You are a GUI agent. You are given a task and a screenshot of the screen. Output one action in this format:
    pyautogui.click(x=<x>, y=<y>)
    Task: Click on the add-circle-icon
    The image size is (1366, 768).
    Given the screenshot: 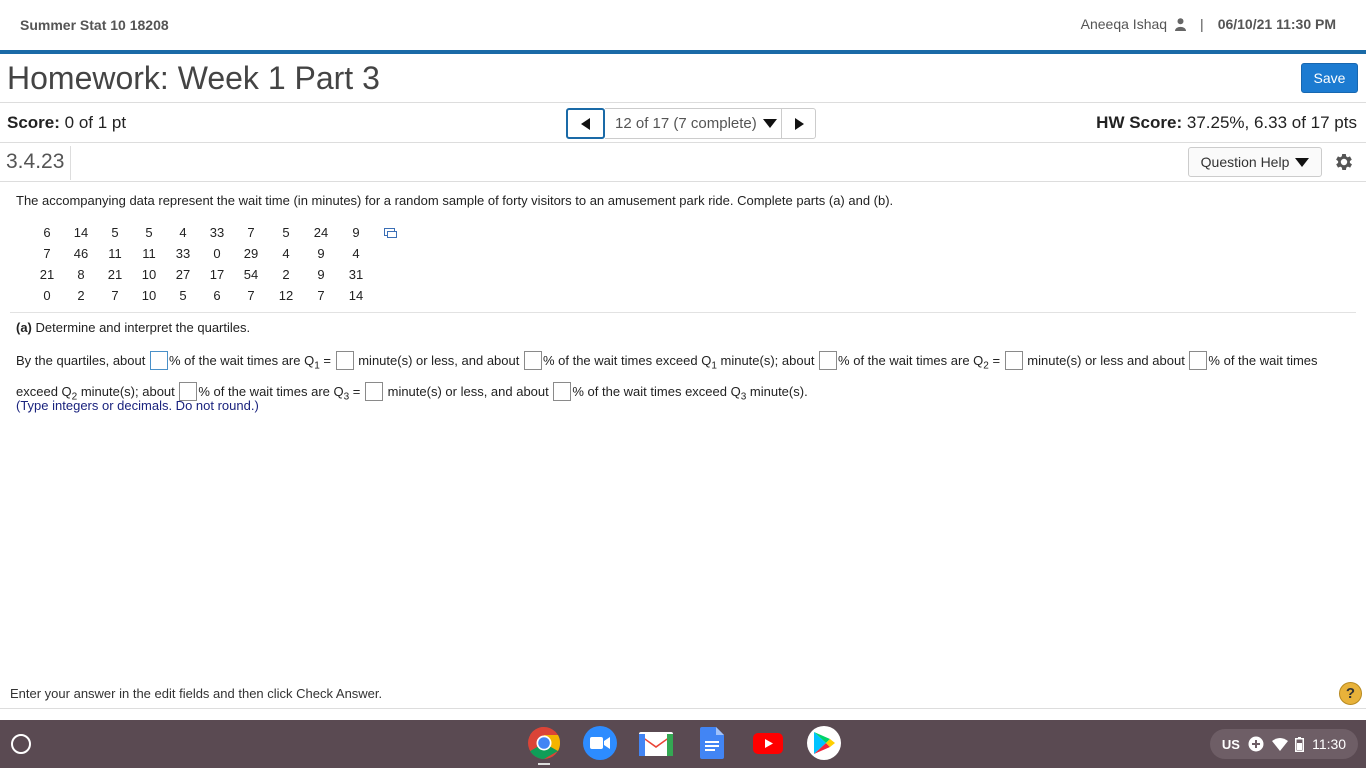 What is the action you would take?
    pyautogui.click(x=1256, y=744)
    